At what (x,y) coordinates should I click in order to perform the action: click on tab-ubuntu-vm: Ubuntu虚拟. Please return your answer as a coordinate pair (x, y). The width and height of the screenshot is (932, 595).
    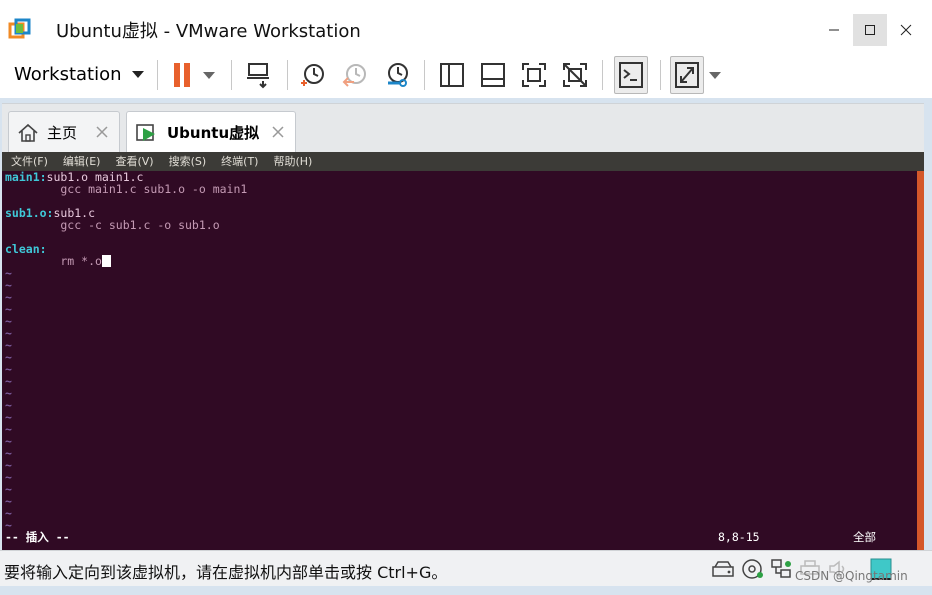
    Looking at the image, I should click on (211, 132).